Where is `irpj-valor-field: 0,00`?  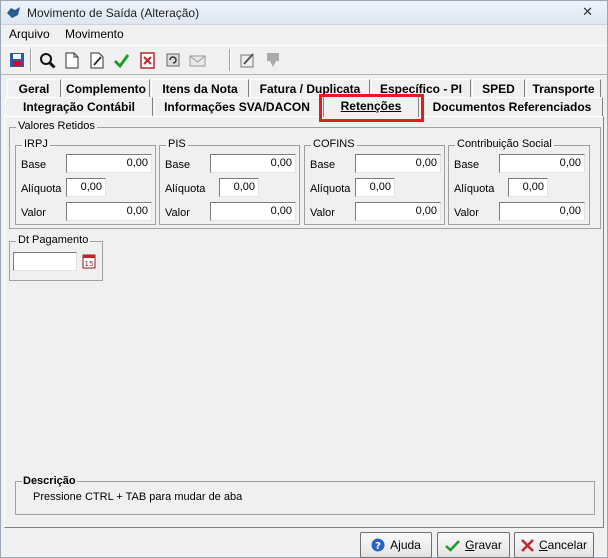 irpj-valor-field: 0,00 is located at coordinates (109, 211).